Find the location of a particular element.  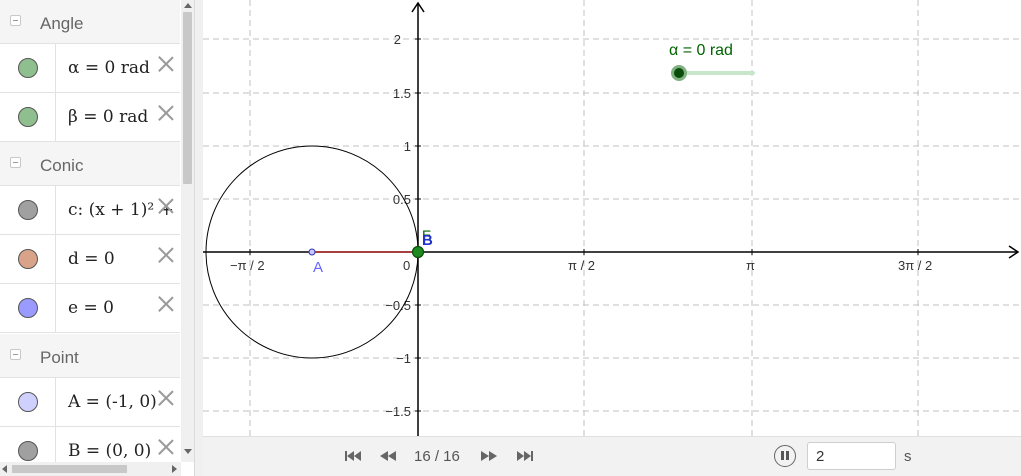

vertical-scrollbar is located at coordinates (187, 231).